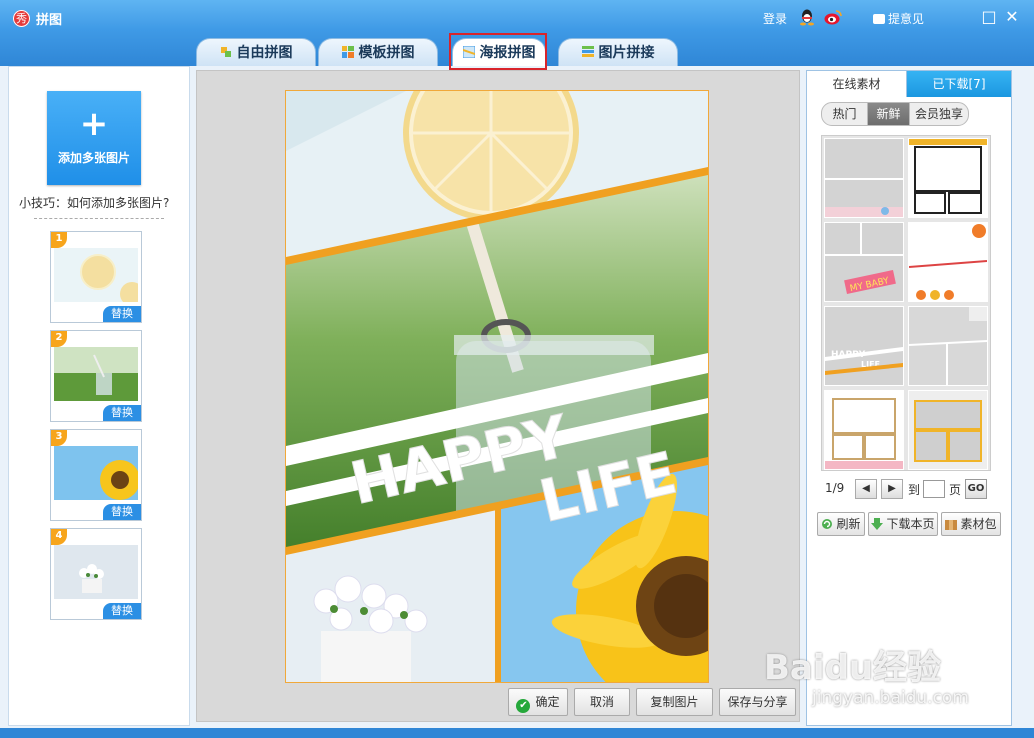  I want to click on material-pack-label: 素材包, so click(978, 524).